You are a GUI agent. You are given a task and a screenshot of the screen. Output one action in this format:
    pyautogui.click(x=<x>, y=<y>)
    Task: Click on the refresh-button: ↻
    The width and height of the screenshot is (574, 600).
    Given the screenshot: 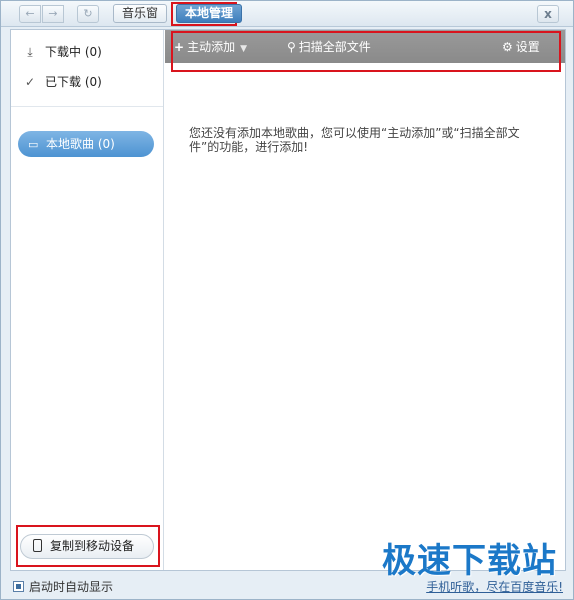 What is the action you would take?
    pyautogui.click(x=88, y=14)
    